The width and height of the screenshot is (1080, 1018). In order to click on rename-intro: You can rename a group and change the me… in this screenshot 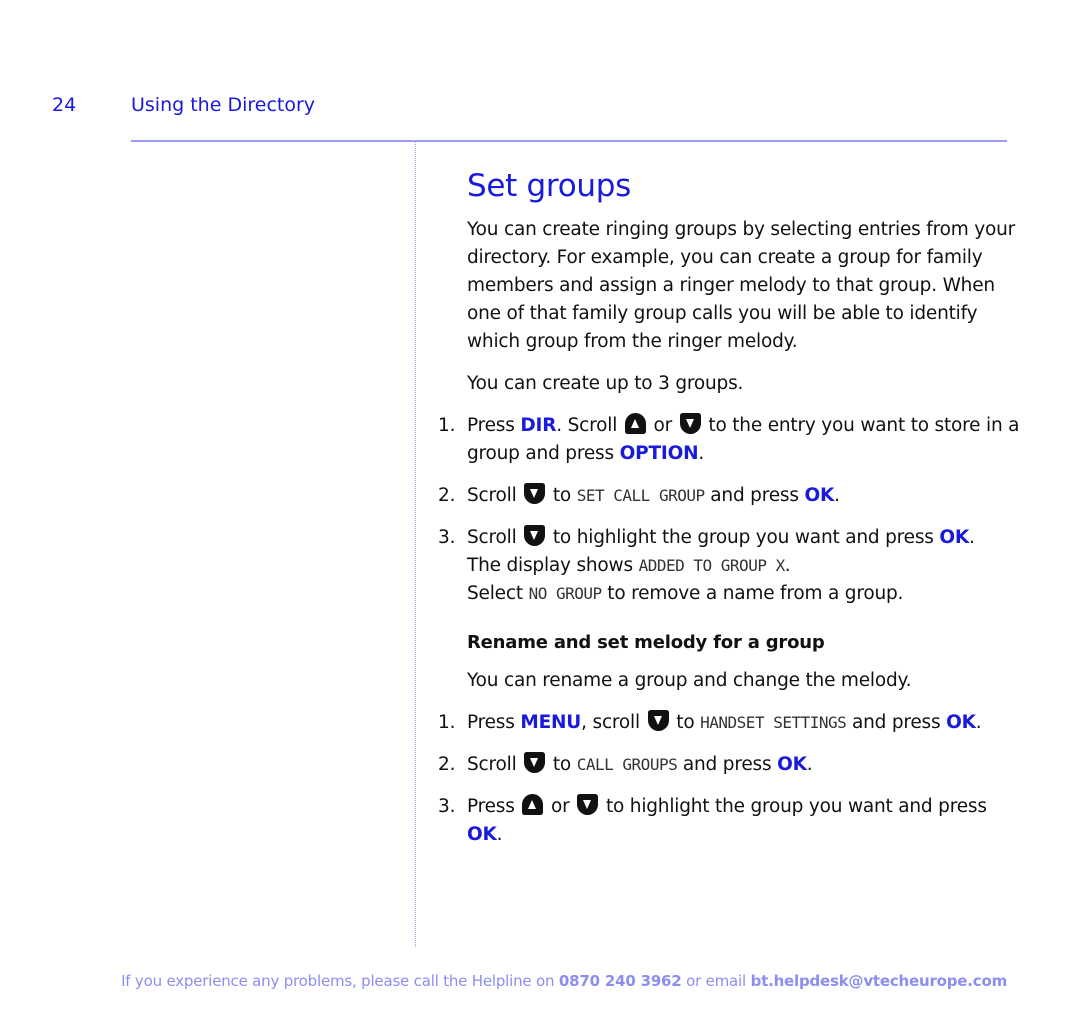, I will do `click(689, 680)`.